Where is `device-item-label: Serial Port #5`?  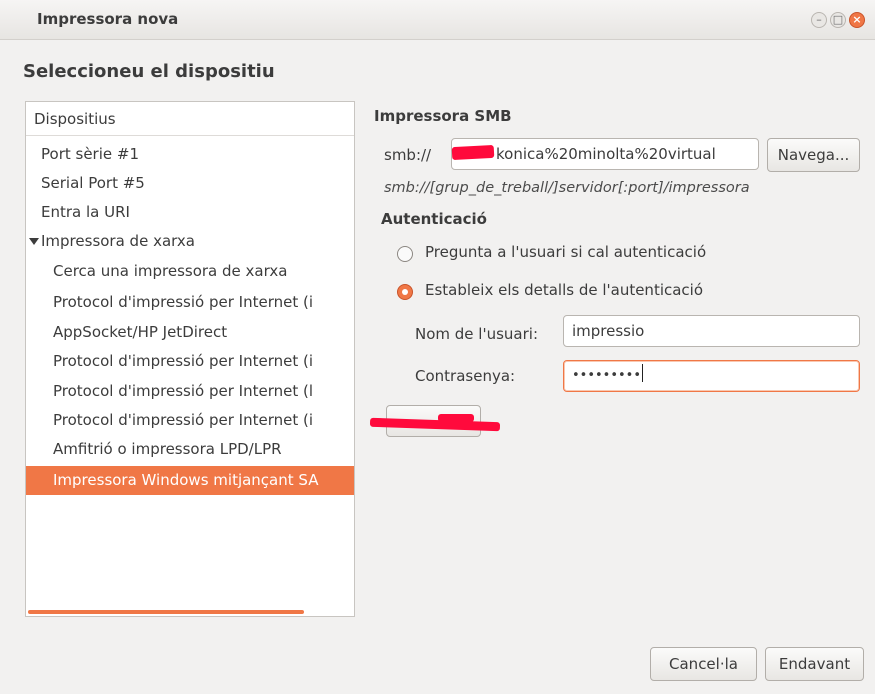
device-item-label: Serial Port #5 is located at coordinates (93, 183).